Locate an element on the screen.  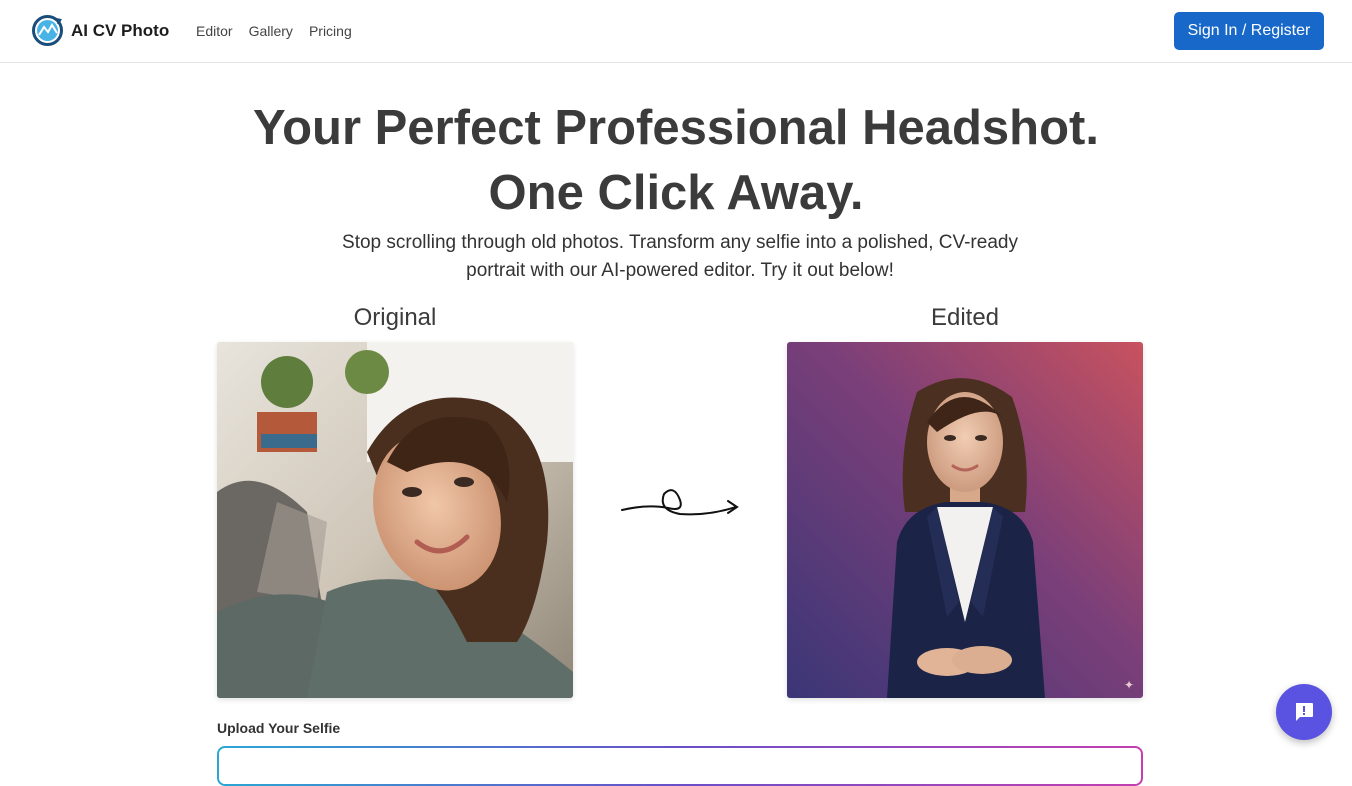
upload-label: Upload Your Selfie is located at coordinates (279, 728).